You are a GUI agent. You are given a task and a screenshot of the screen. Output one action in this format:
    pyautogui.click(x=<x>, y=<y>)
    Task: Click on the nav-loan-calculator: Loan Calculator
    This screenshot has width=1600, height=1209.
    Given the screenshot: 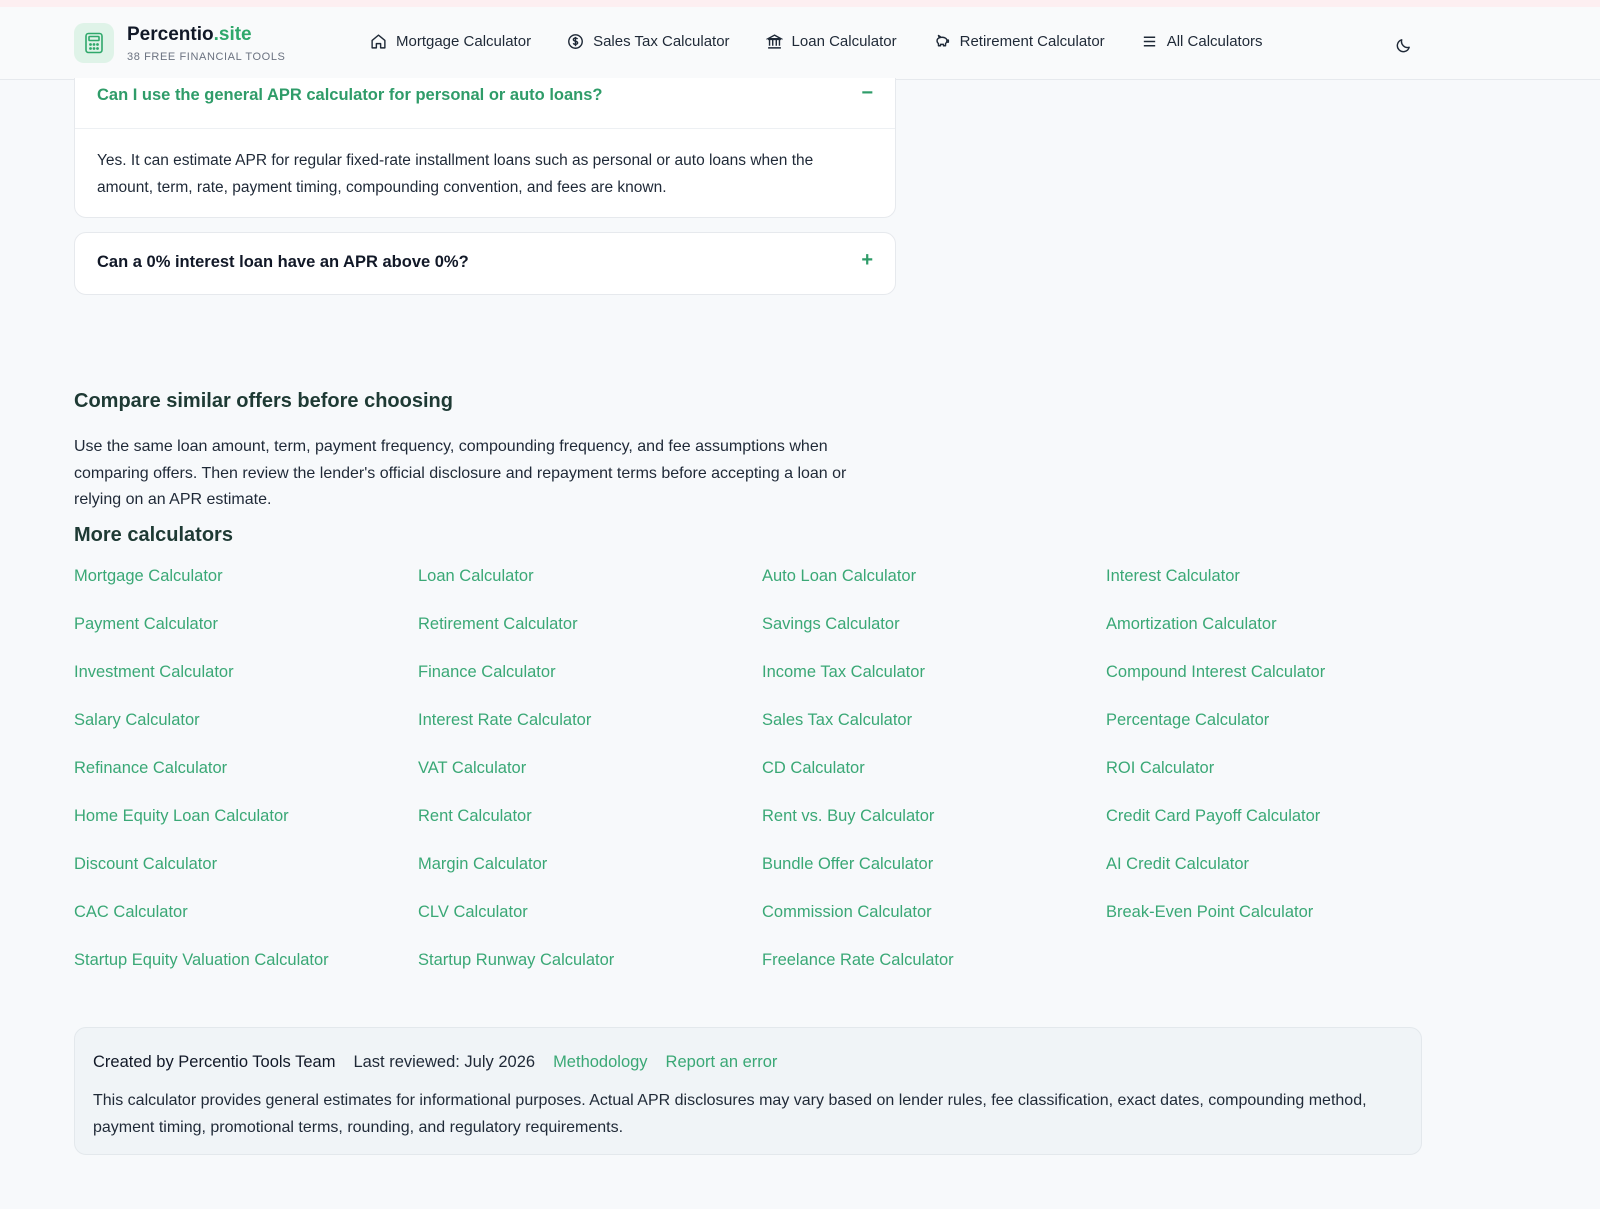 What is the action you would take?
    pyautogui.click(x=831, y=41)
    